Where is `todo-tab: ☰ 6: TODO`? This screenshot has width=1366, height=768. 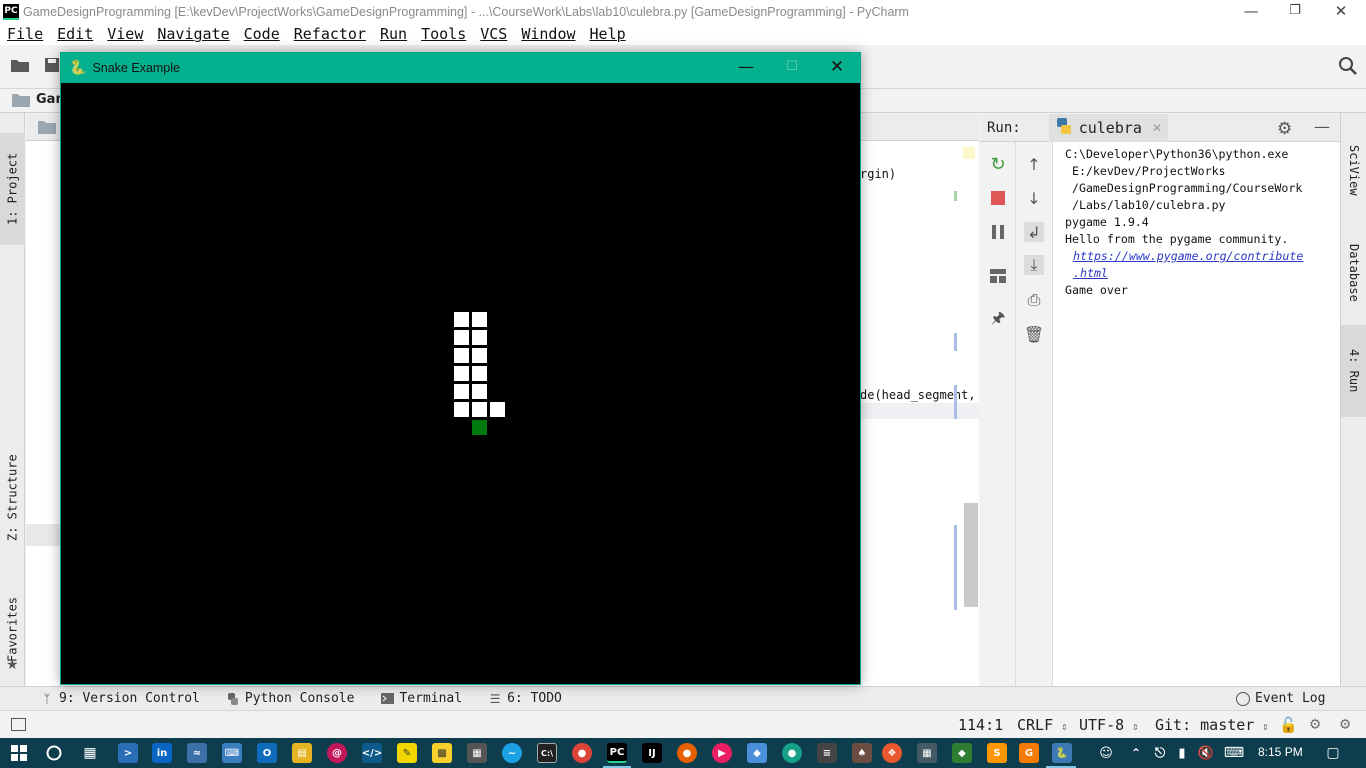 todo-tab: ☰ 6: TODO is located at coordinates (525, 698).